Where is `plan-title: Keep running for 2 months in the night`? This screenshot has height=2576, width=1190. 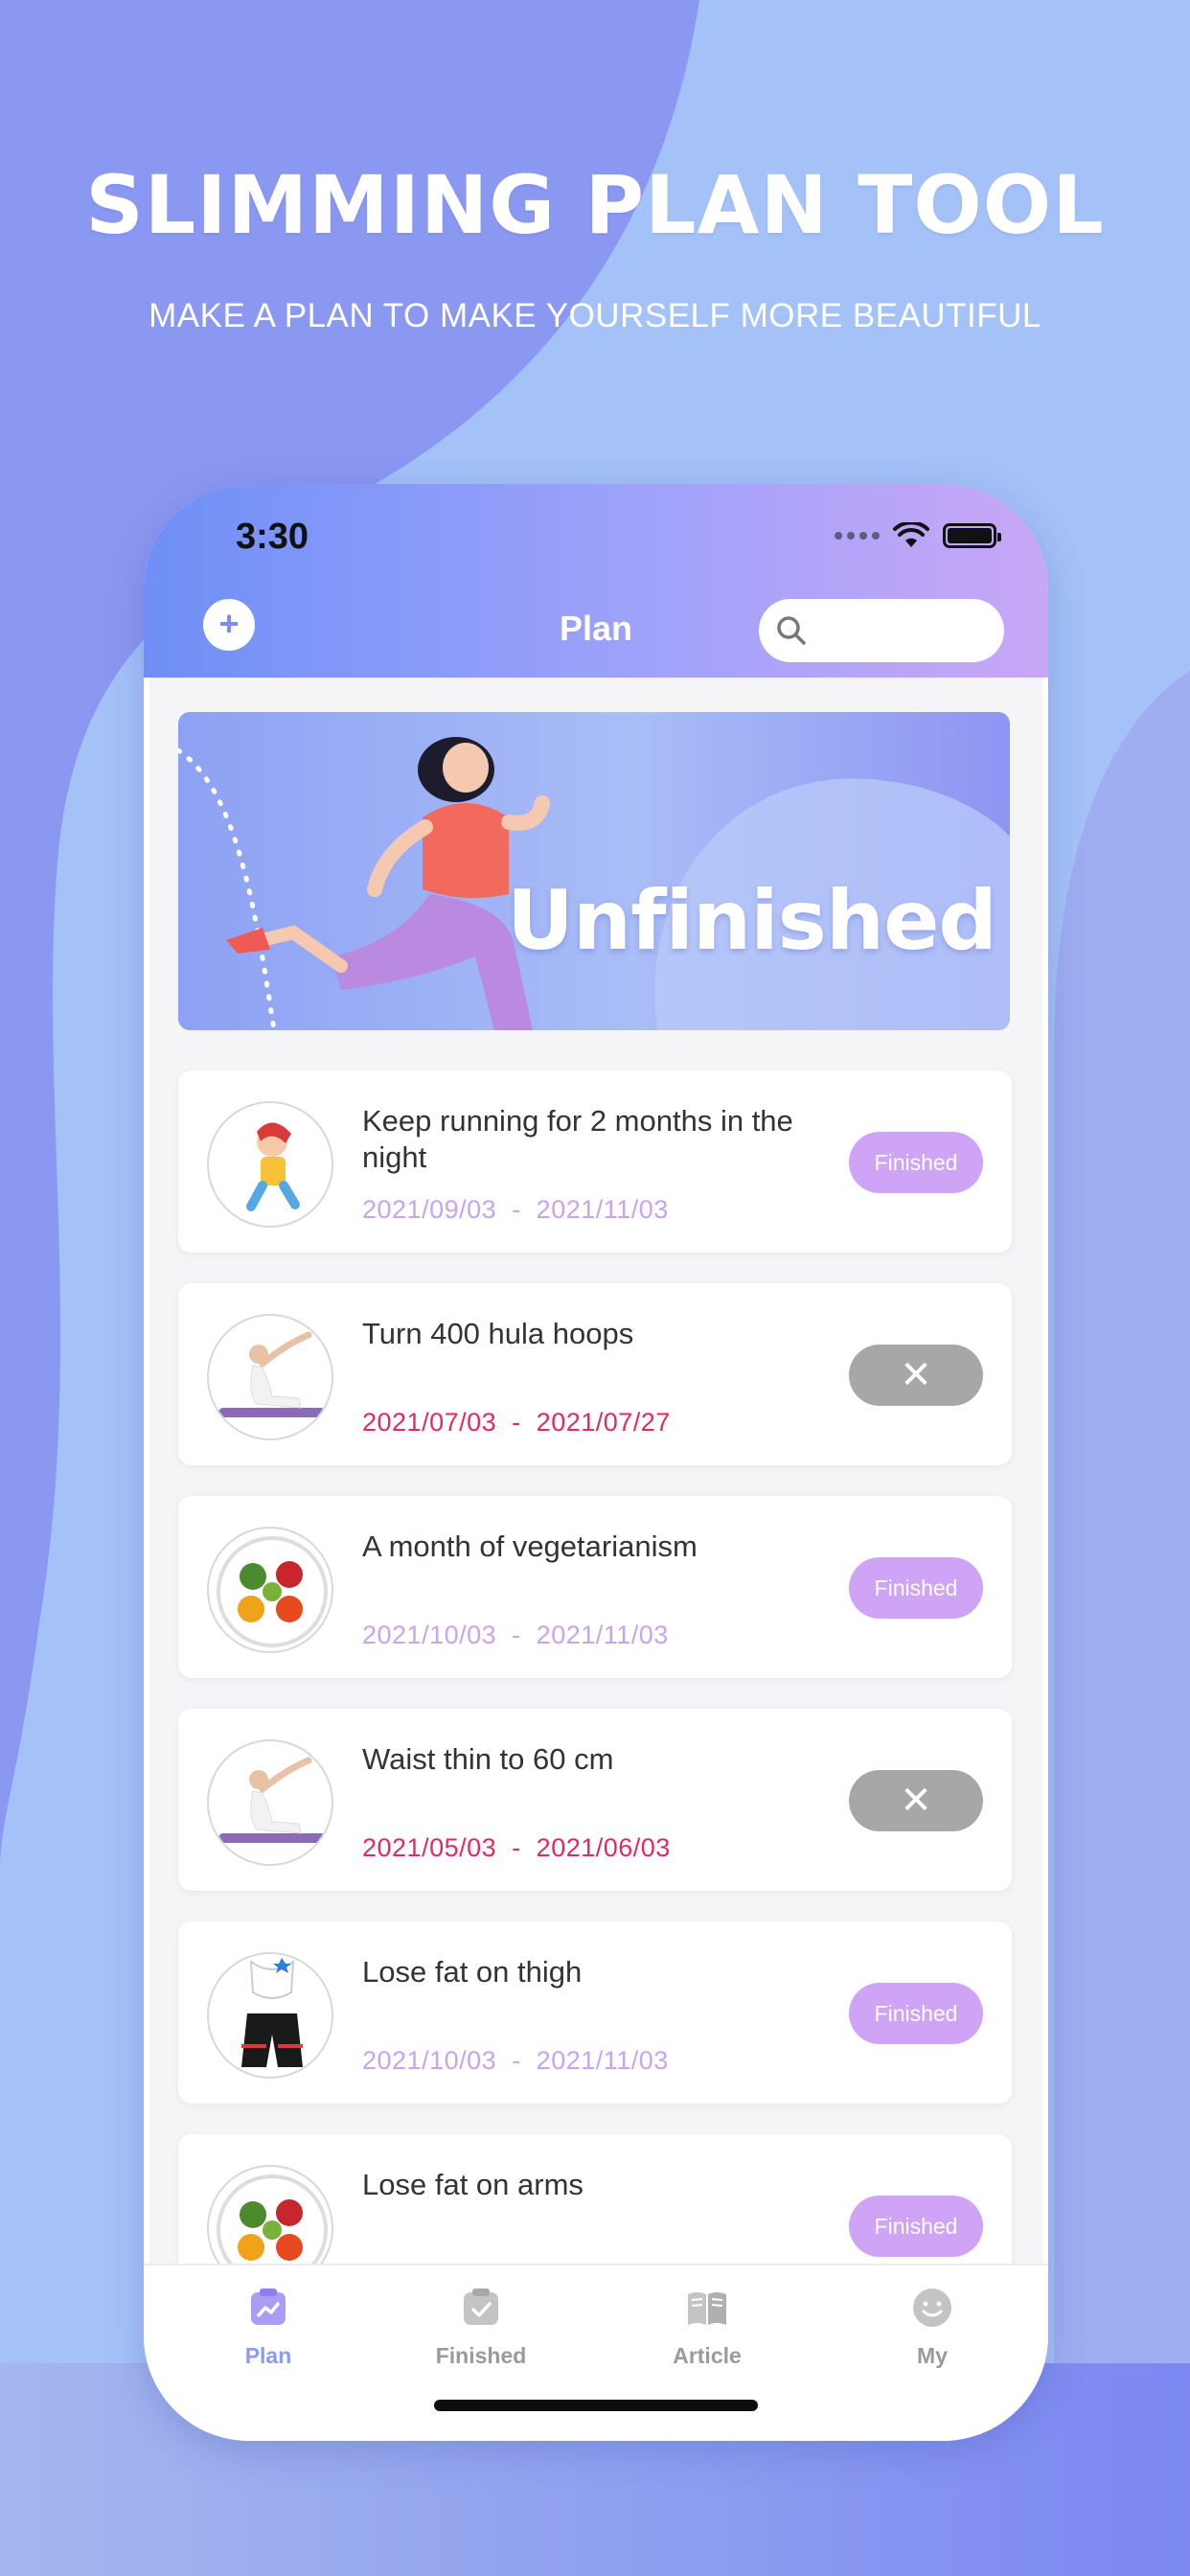
plan-title: Keep running for 2 months in the night is located at coordinates (577, 1139).